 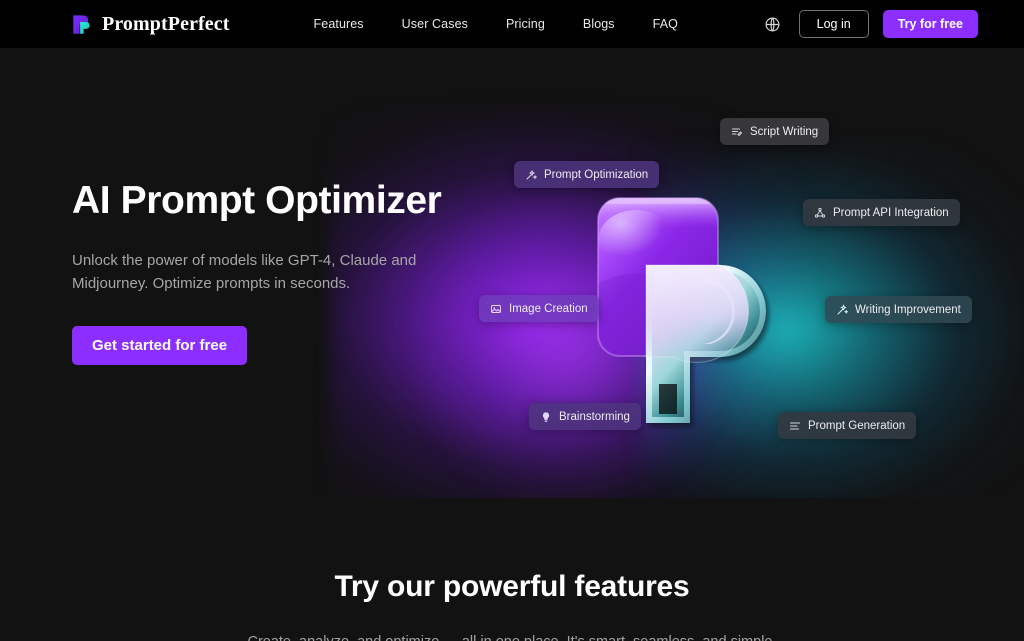 I want to click on list-lines-icon, so click(x=795, y=425).